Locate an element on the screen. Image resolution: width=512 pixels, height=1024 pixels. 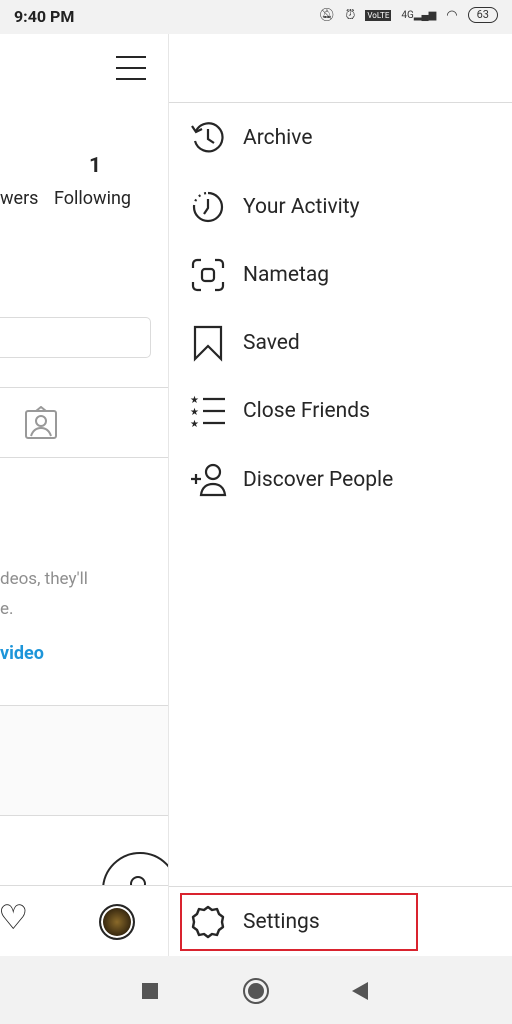
status-time: 9:40 PM is located at coordinates (44, 16).